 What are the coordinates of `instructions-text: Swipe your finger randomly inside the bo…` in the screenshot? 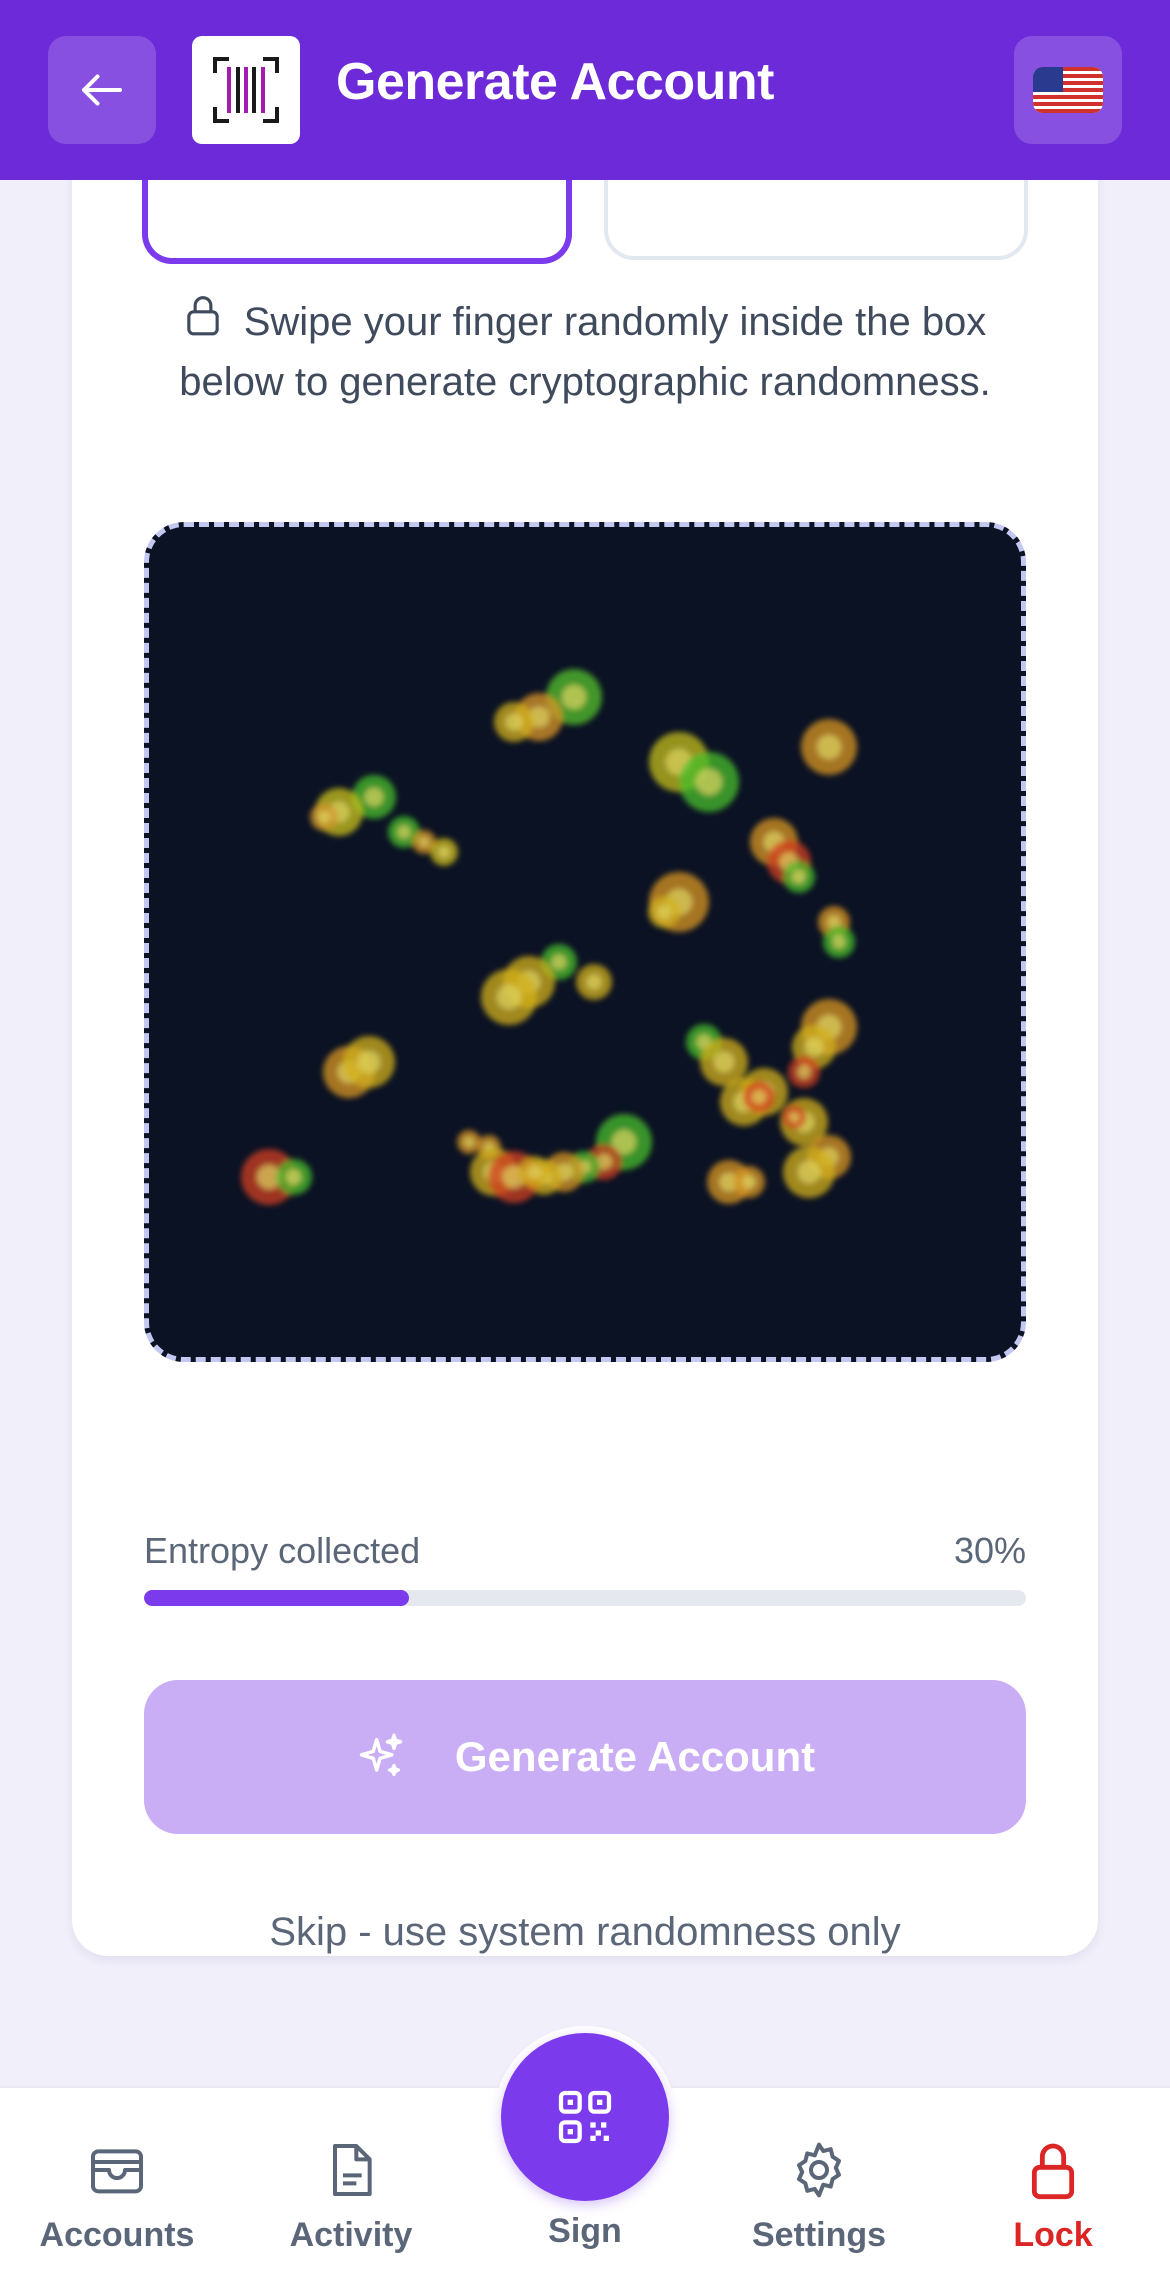 It's located at (585, 352).